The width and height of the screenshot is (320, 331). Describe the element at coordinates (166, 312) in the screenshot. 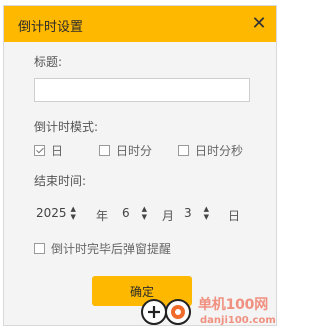

I see `watermark-logo-icon` at that location.